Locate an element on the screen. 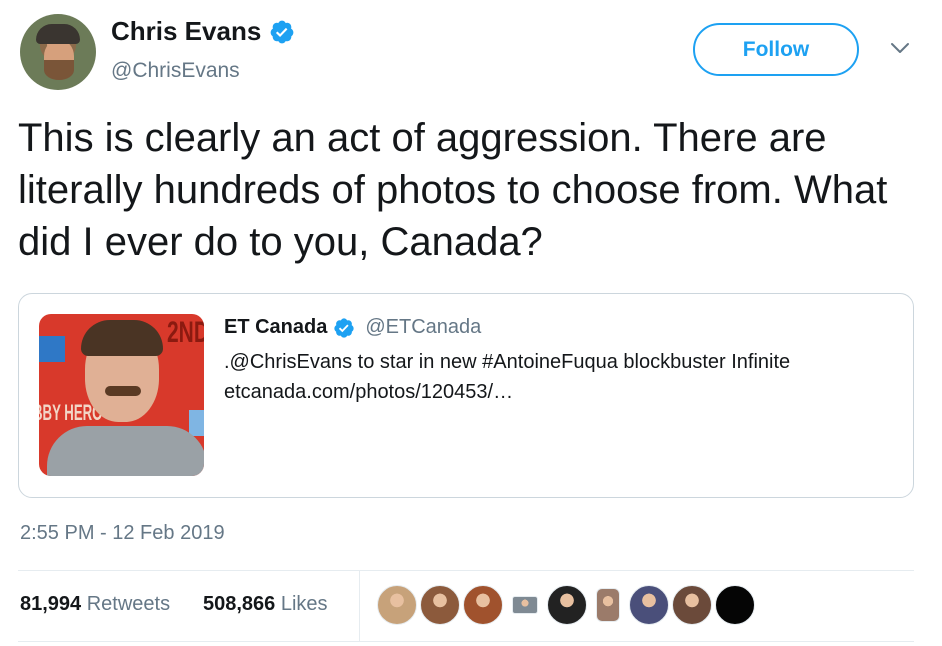 The width and height of the screenshot is (942, 646). quoted-author-handle: @ETCanada is located at coordinates (423, 327).